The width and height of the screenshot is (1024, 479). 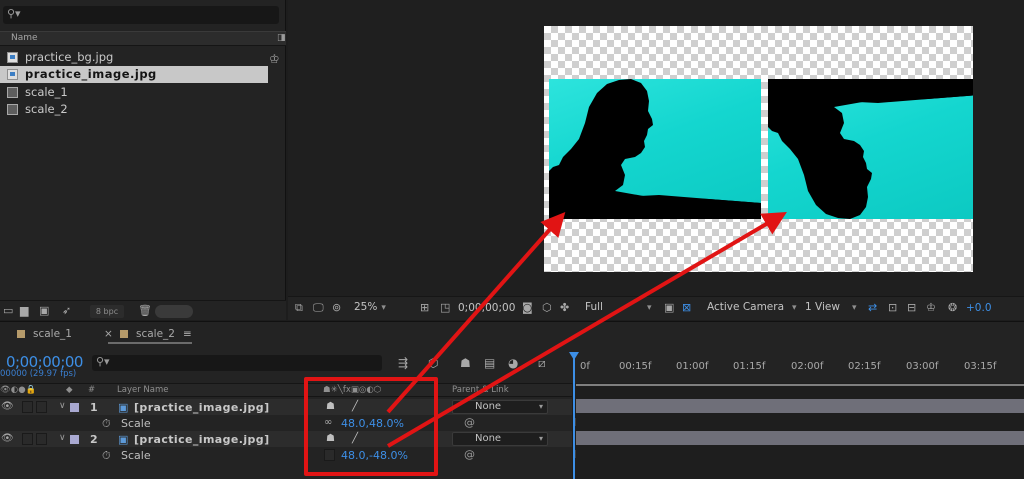 I want to click on transparency-grid-icon: ◳, so click(x=445, y=307).